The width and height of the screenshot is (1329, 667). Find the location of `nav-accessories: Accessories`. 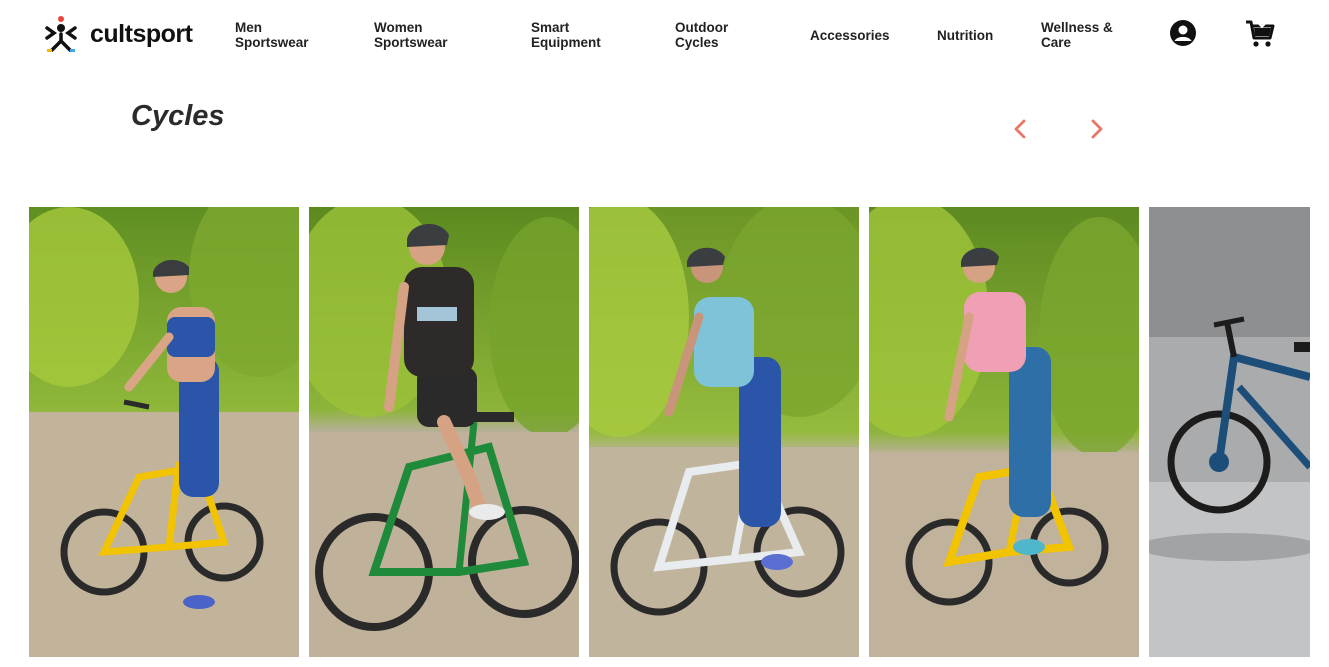

nav-accessories: Accessories is located at coordinates (850, 35).